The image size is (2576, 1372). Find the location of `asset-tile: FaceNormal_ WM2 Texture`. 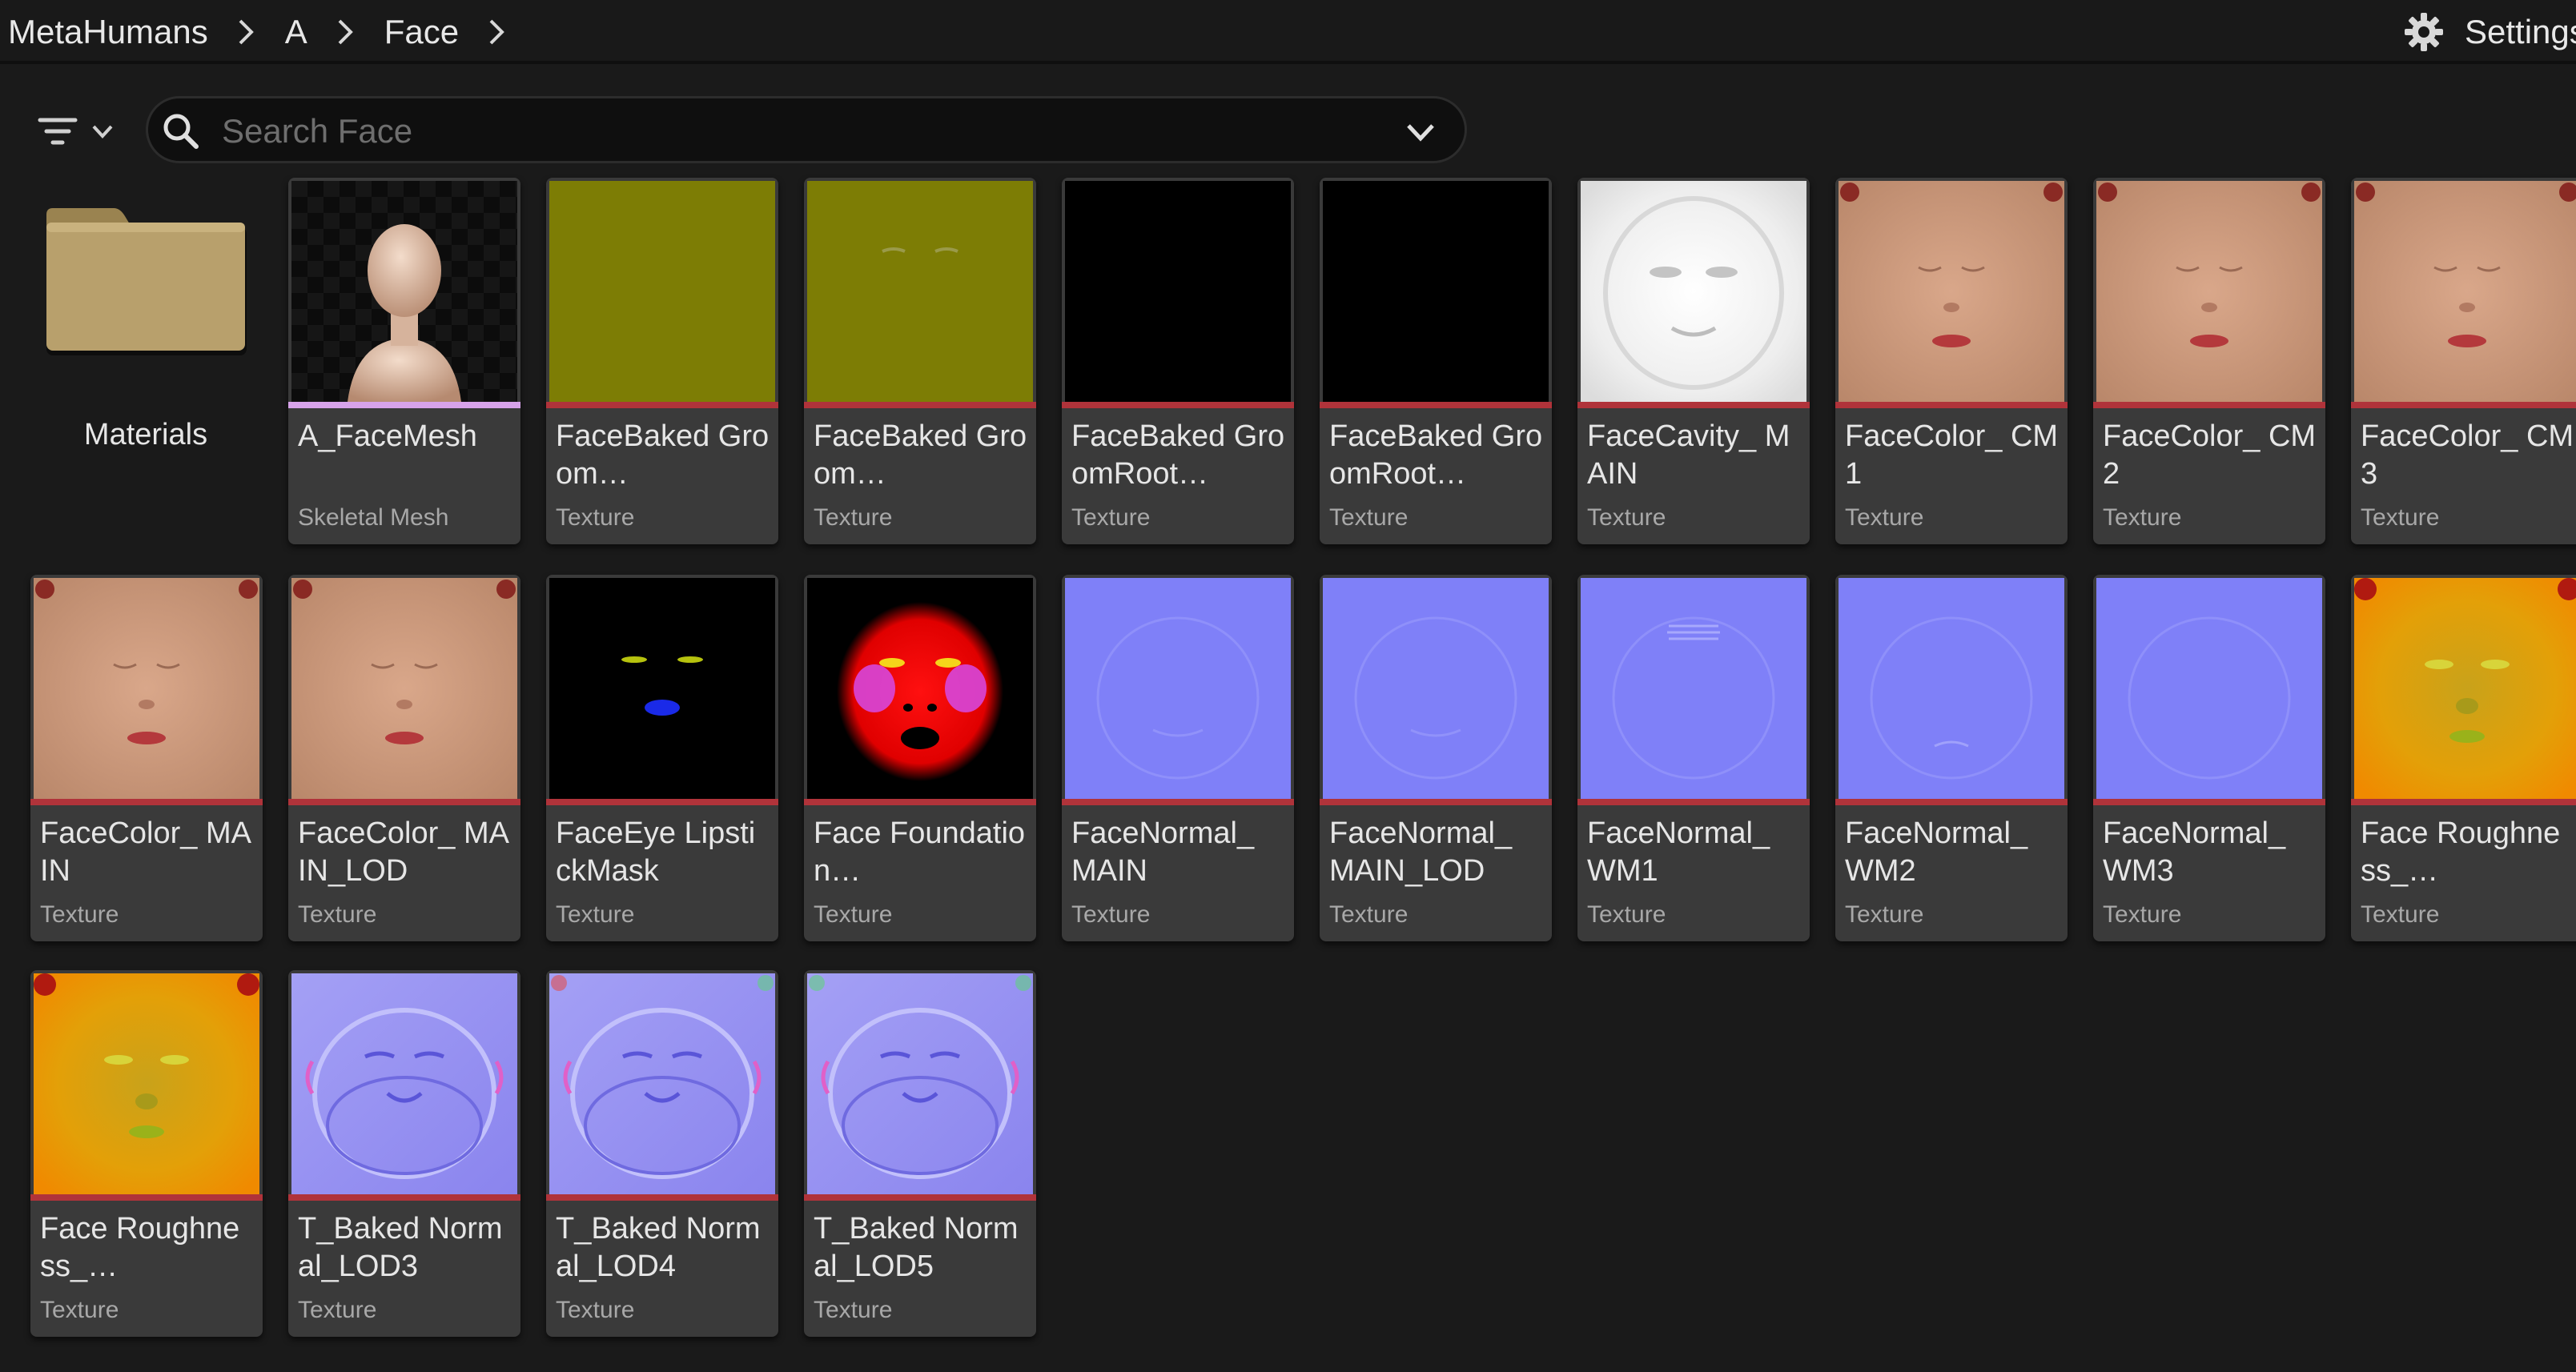

asset-tile: FaceNormal_ WM2 Texture is located at coordinates (1951, 758).